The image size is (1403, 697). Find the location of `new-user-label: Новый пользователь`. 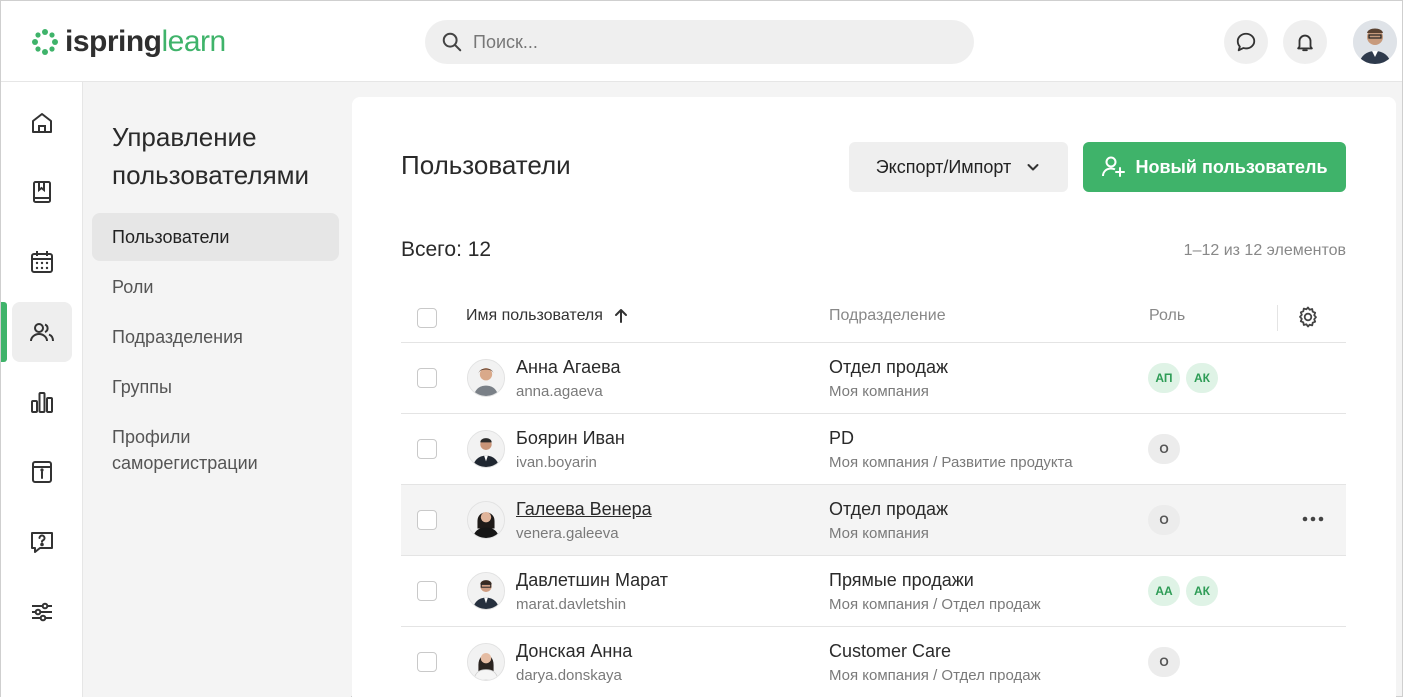

new-user-label: Новый пользователь is located at coordinates (1231, 166).